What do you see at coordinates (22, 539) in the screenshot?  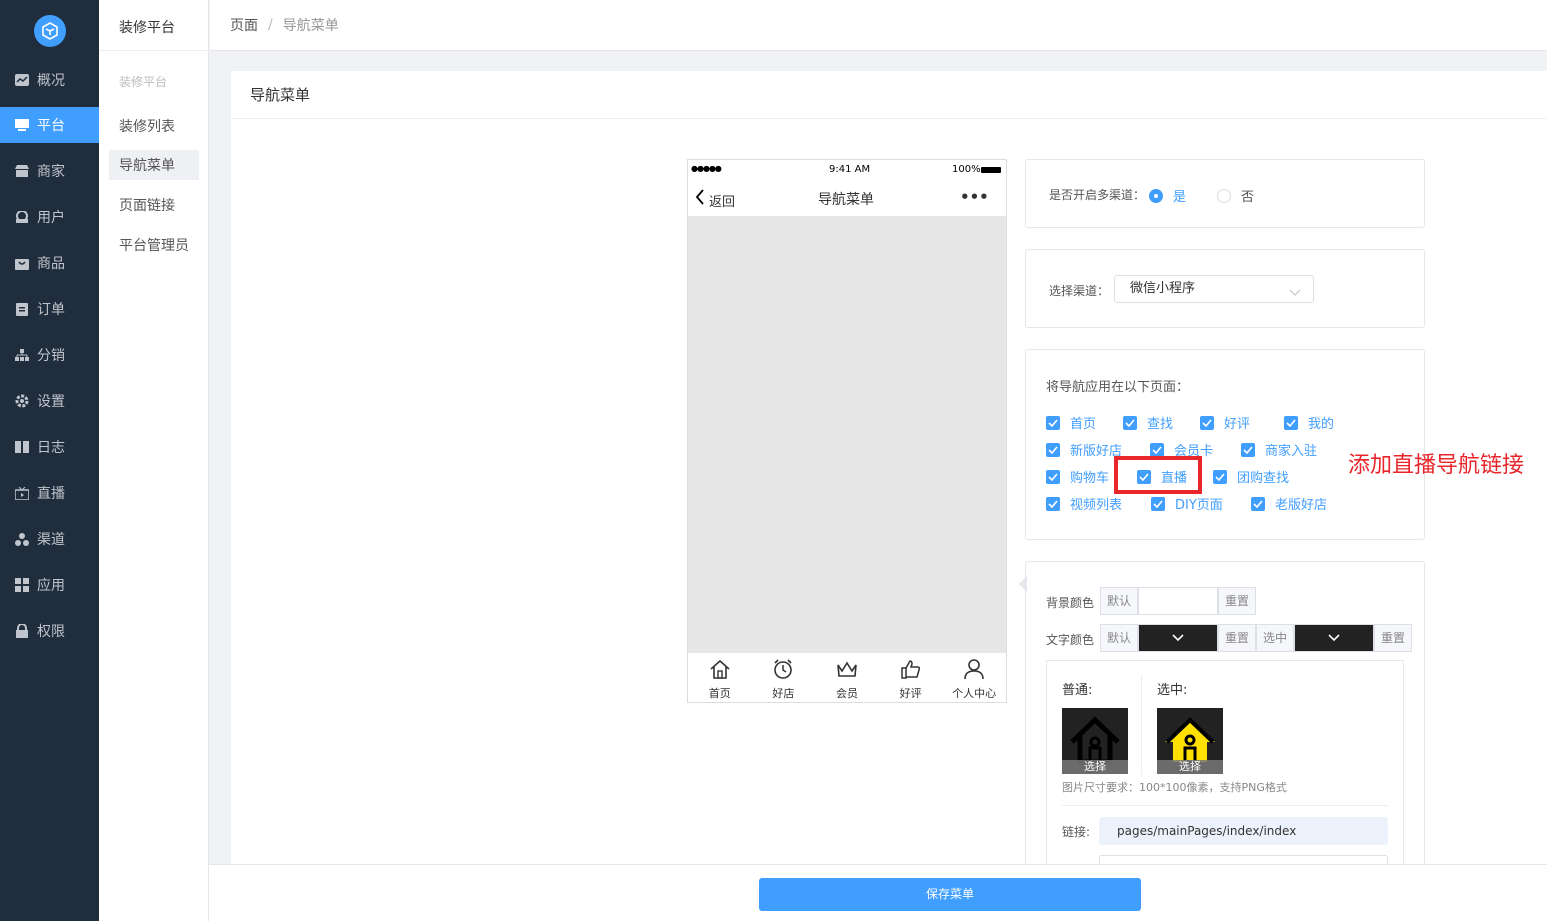 I see `cluster-icon` at bounding box center [22, 539].